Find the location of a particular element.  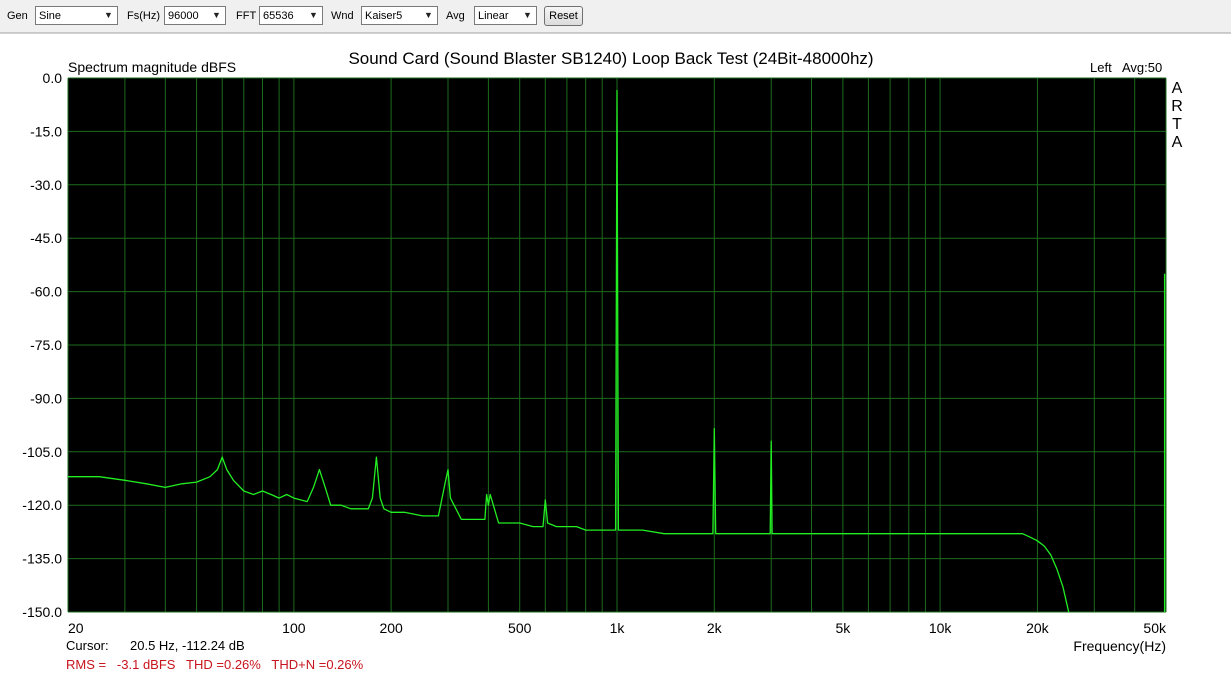

fft-label: FFT is located at coordinates (246, 16).